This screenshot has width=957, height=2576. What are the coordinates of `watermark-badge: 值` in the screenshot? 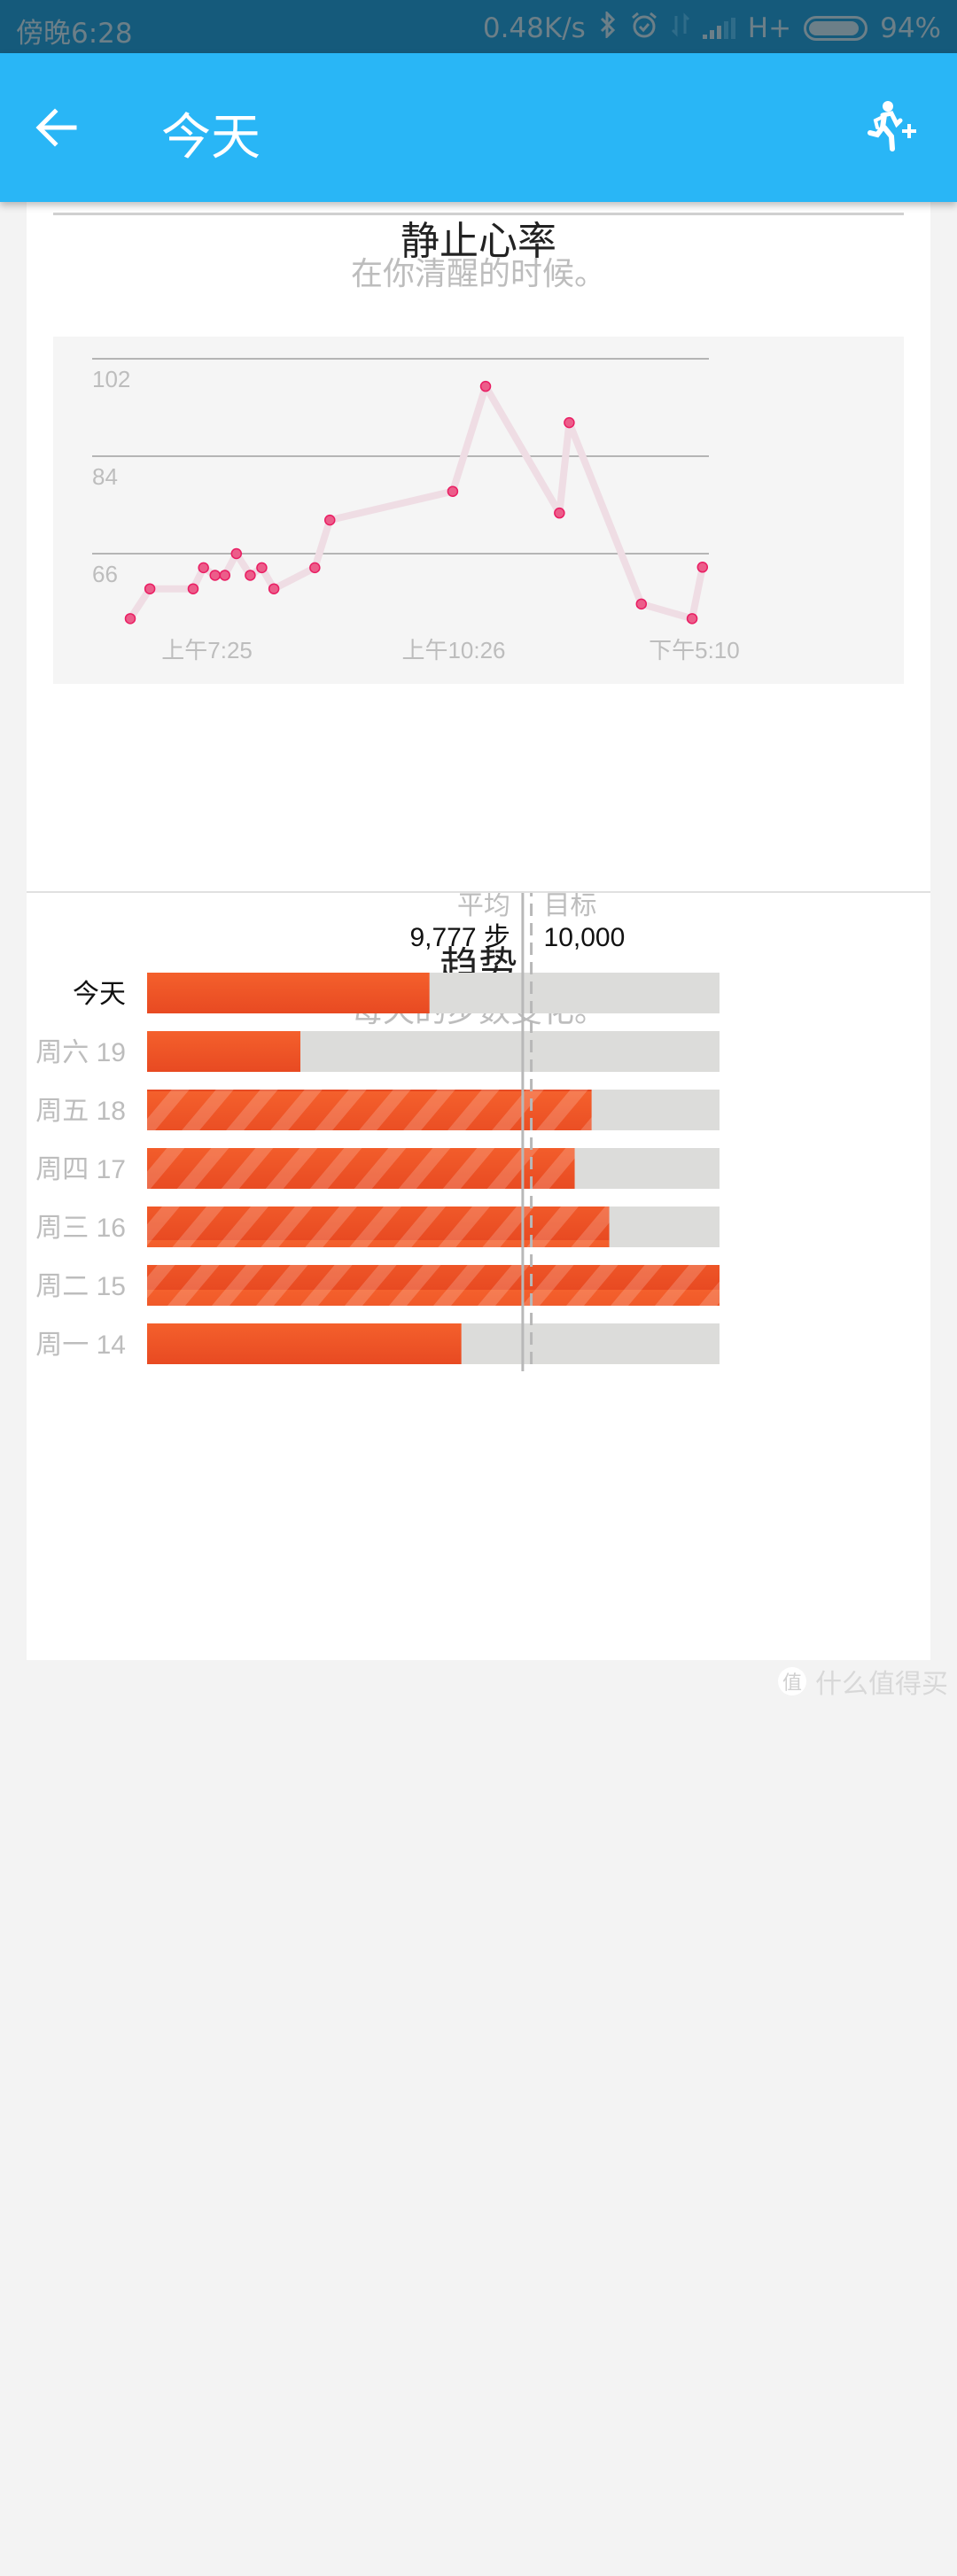 It's located at (792, 1681).